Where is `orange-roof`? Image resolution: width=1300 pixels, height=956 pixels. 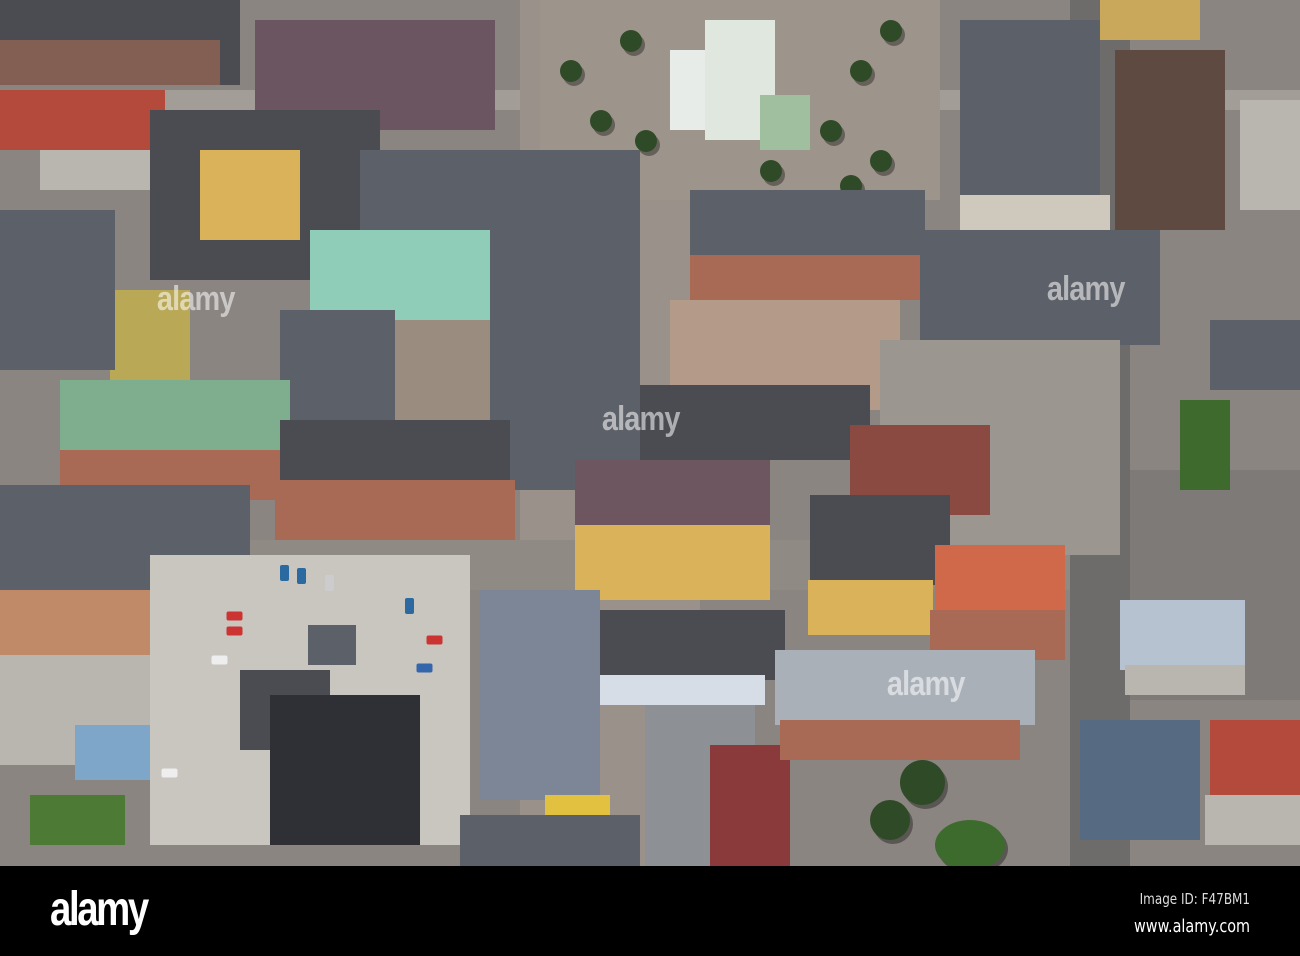
orange-roof is located at coordinates (1000, 580).